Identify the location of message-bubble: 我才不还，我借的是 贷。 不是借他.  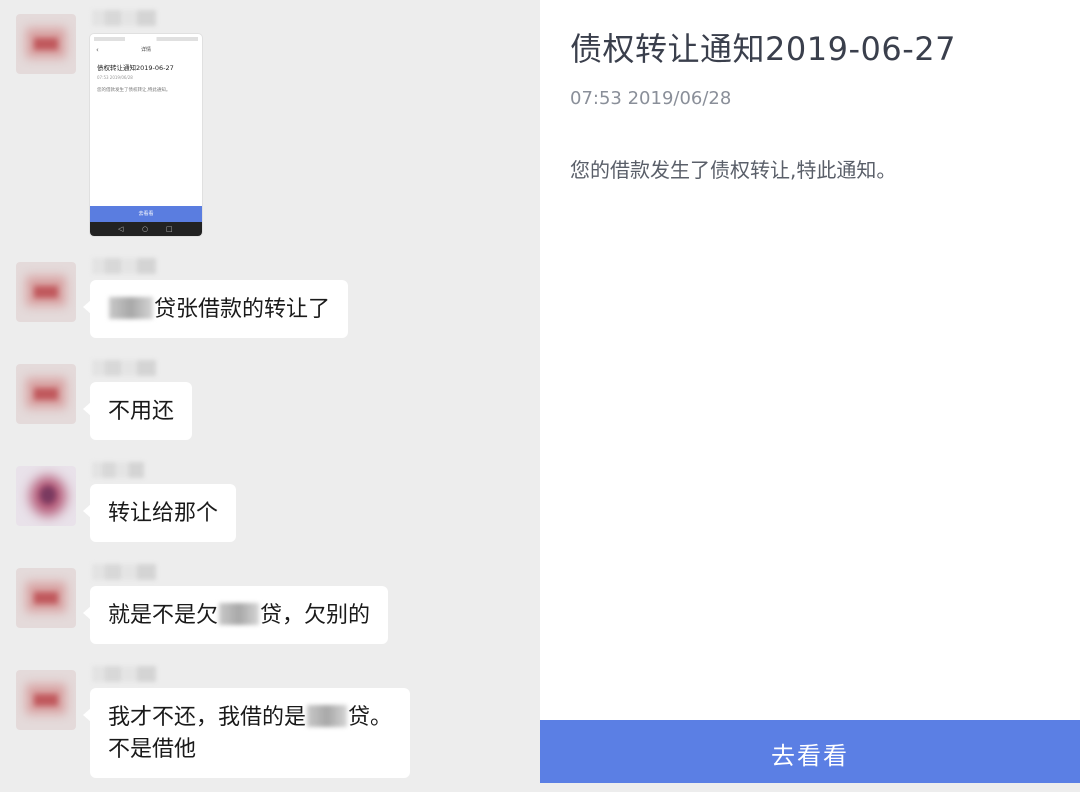
(246, 733).